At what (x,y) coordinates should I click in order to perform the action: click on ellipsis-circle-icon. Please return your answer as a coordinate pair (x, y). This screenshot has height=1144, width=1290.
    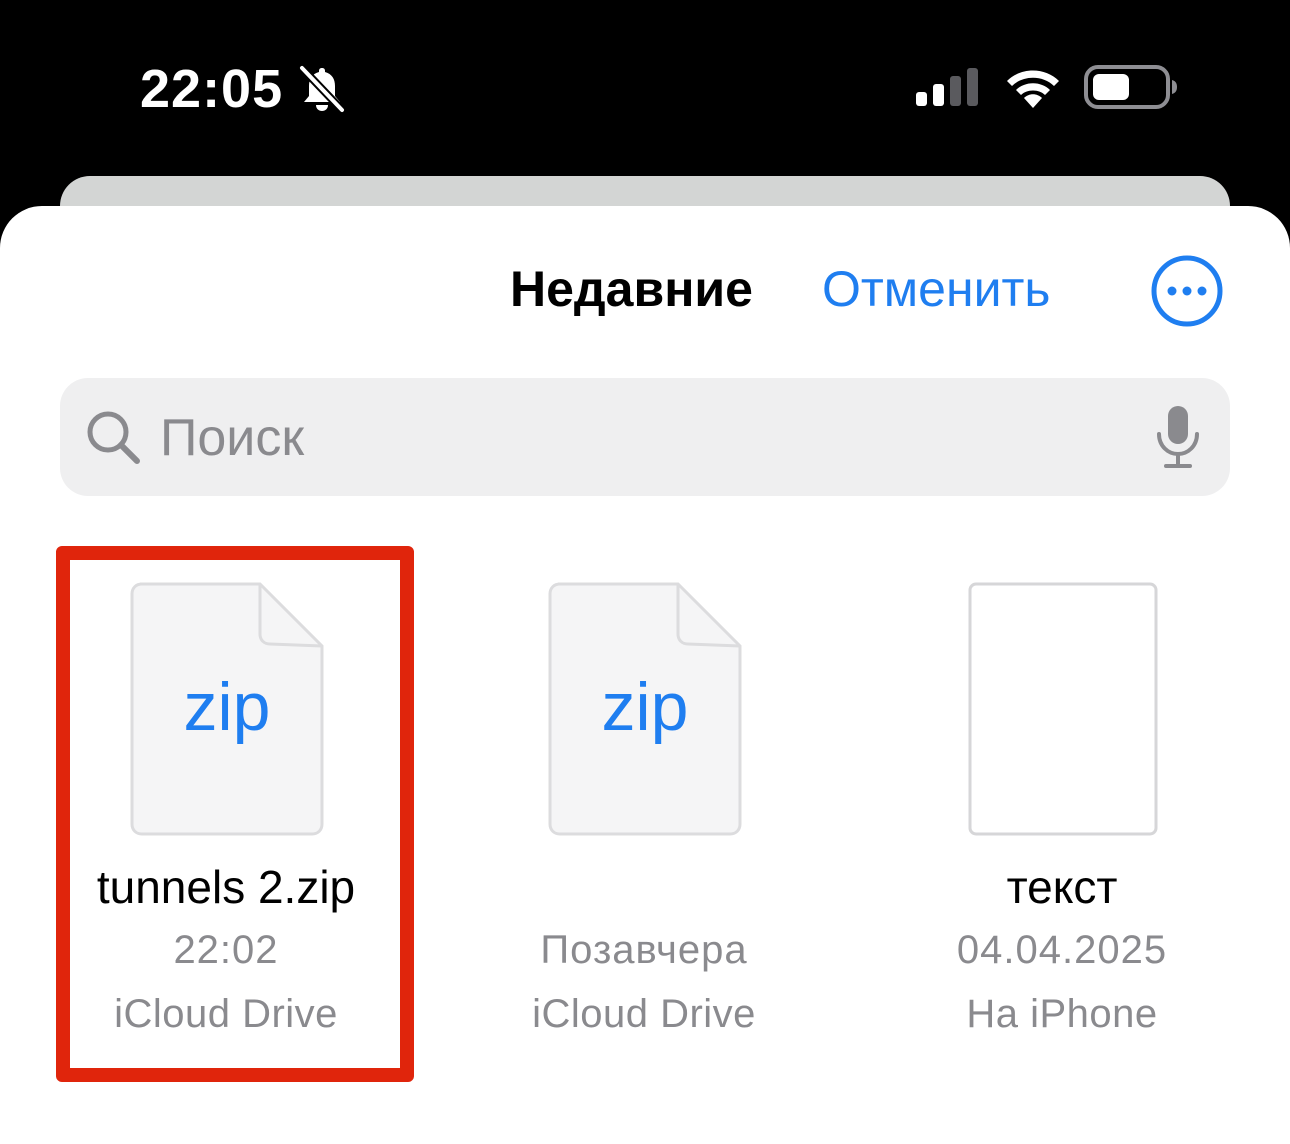
    Looking at the image, I should click on (1187, 291).